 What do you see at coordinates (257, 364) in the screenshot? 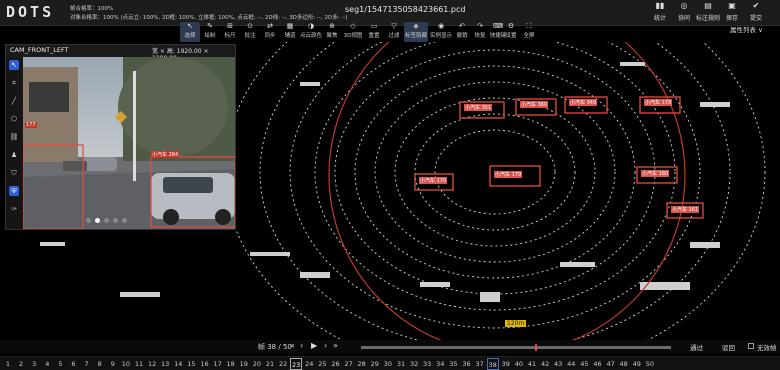
I see `frame-page-20: 20` at bounding box center [257, 364].